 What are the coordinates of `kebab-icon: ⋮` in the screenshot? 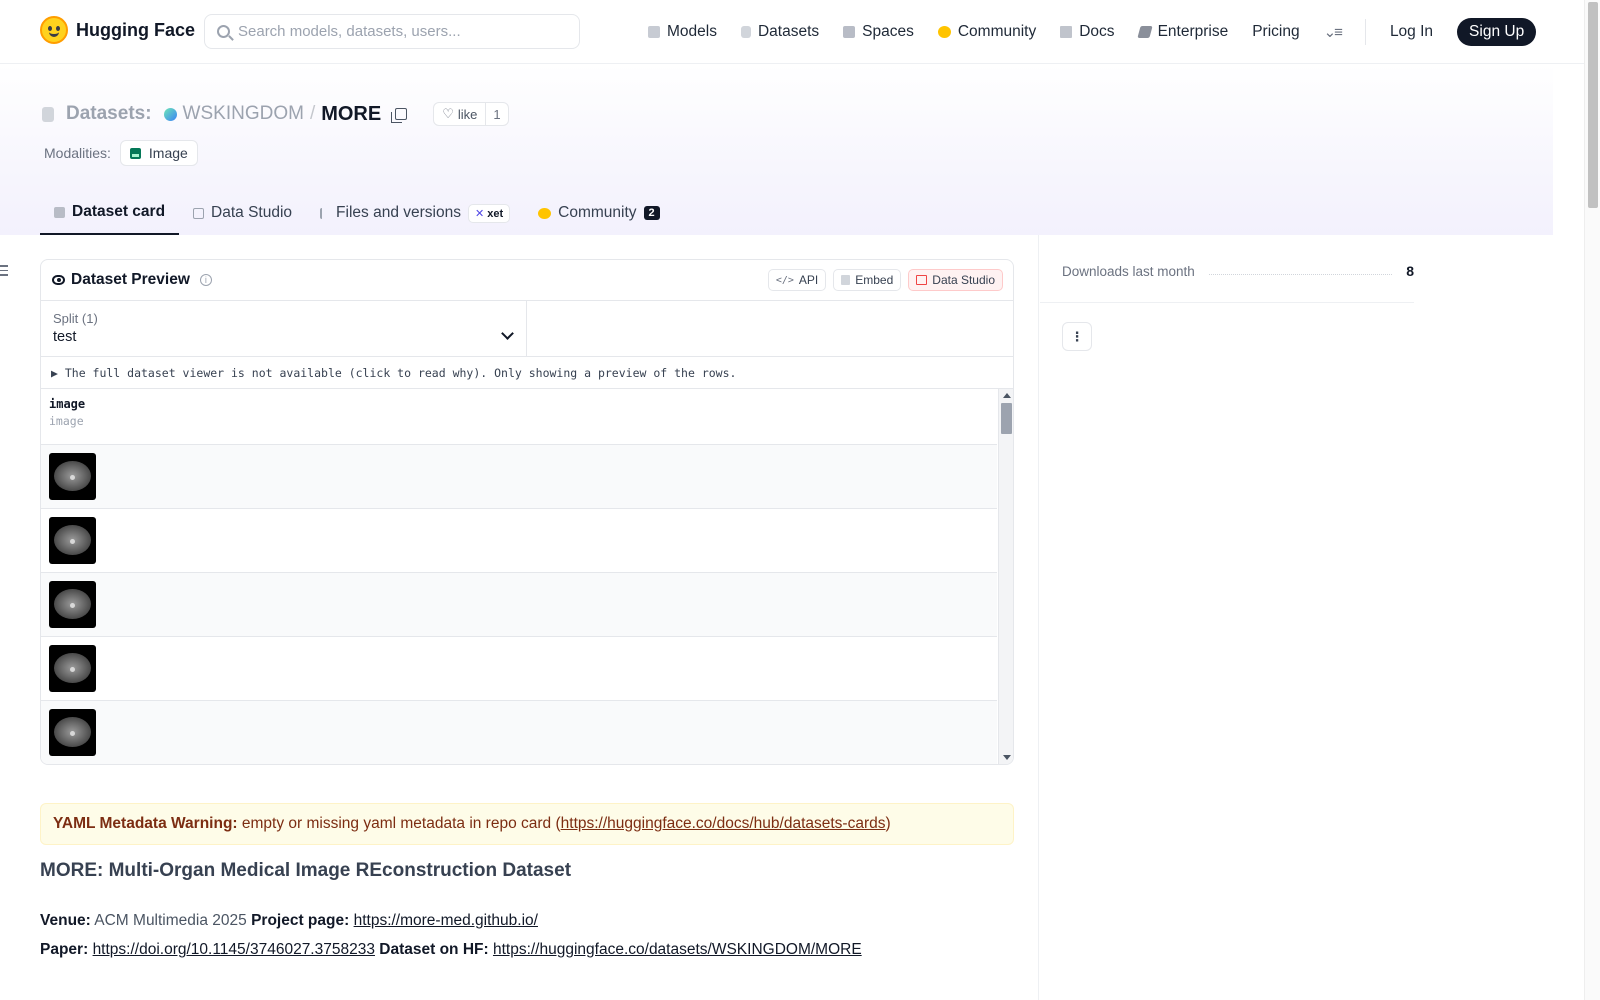 It's located at (1077, 336).